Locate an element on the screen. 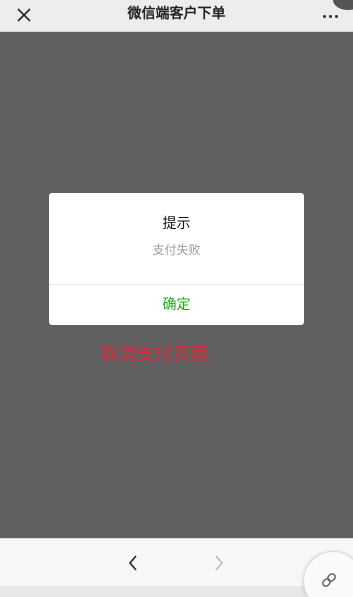  forward-button is located at coordinates (219, 563).